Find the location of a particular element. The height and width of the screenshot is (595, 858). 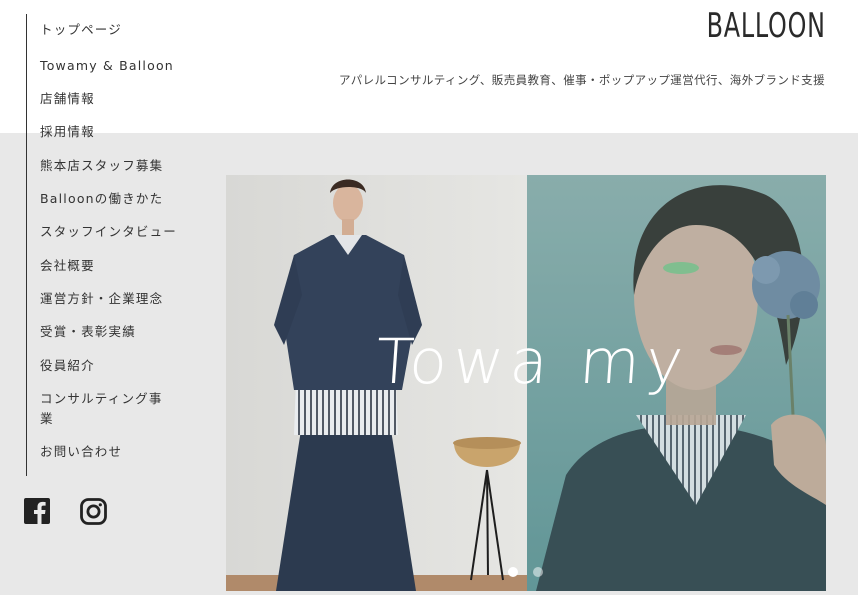

nav-item-company-profile: 会社概要 is located at coordinates (115, 266).